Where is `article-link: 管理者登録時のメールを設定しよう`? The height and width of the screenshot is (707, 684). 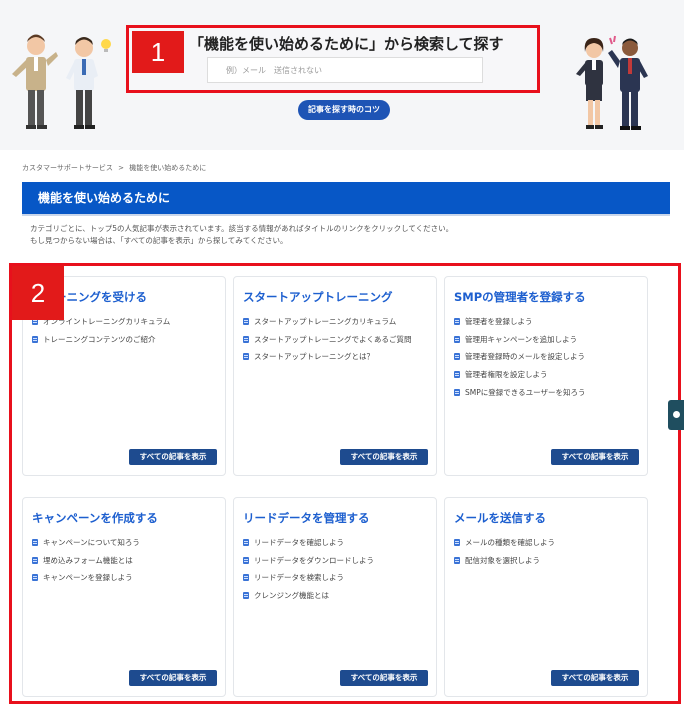 article-link: 管理者登録時のメールを設定しよう is located at coordinates (519, 357).